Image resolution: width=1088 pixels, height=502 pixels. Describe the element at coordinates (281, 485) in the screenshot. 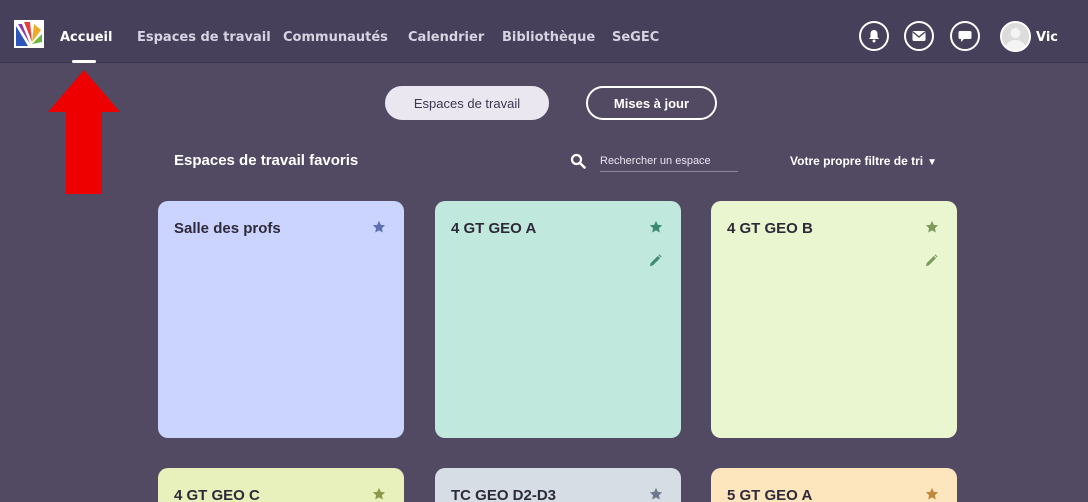

I see `workspace-card: 4 GT GEO C` at that location.